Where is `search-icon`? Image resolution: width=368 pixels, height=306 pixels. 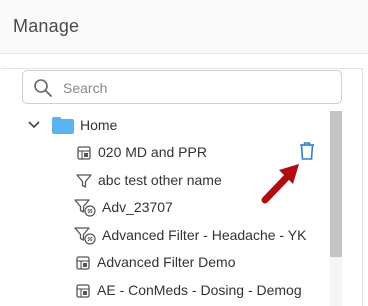
search-icon is located at coordinates (43, 88).